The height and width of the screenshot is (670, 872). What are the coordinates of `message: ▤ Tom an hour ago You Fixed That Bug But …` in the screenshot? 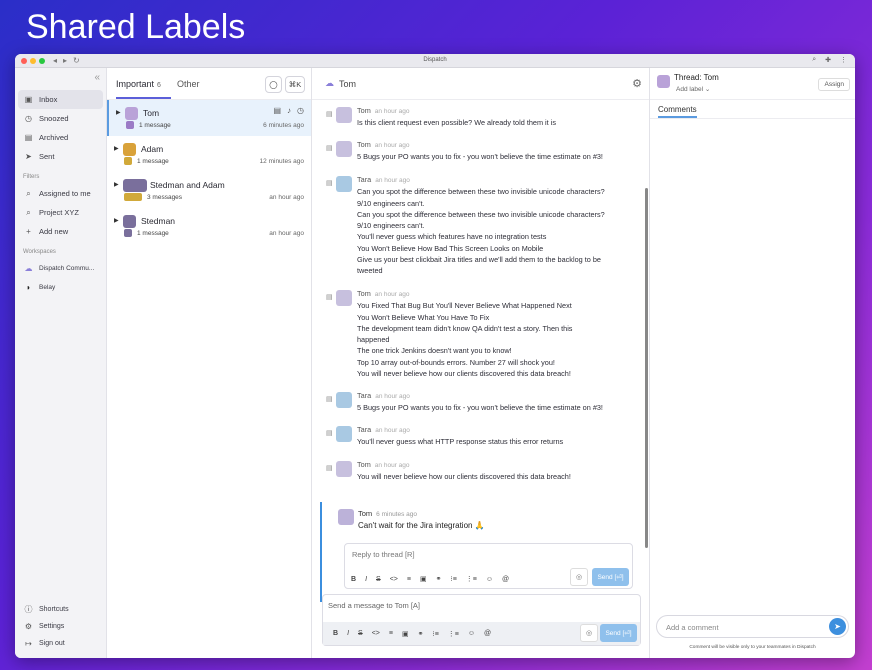 It's located at (476, 333).